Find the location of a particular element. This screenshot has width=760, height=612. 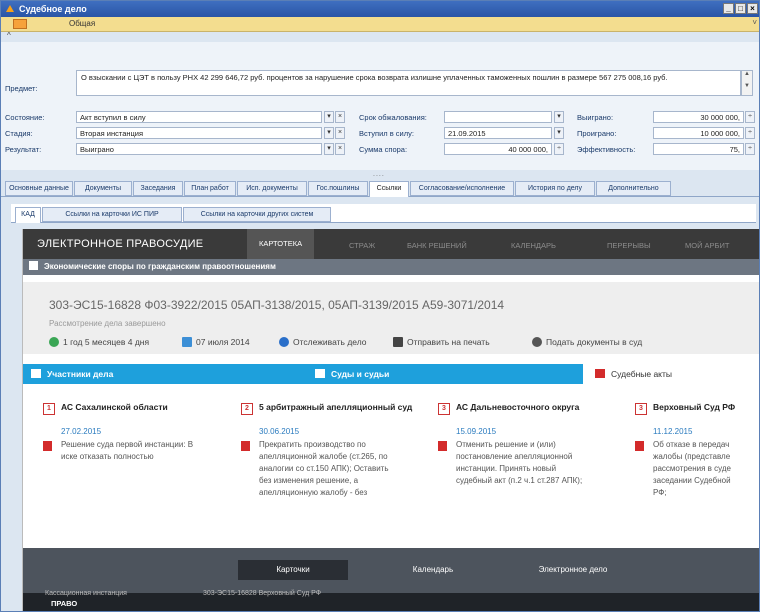

result-dropdown-button: ▾ is located at coordinates (329, 149).